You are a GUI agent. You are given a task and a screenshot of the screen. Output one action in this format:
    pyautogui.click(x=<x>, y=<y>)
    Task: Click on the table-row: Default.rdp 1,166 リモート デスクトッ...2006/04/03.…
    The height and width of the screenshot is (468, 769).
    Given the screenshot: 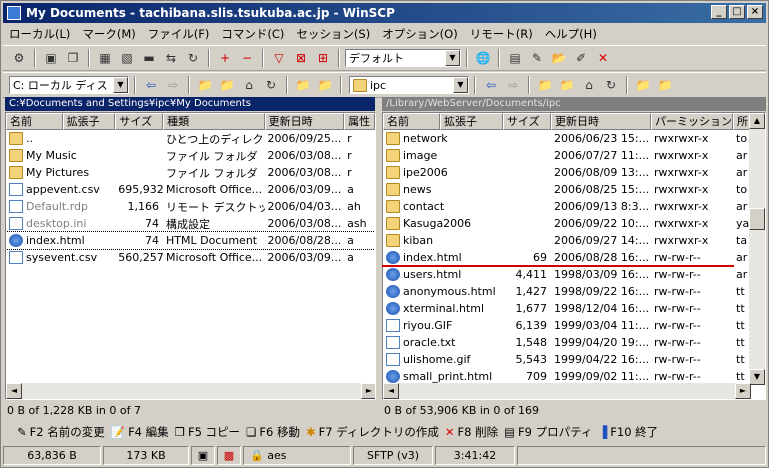 What is the action you would take?
    pyautogui.click(x=190, y=206)
    